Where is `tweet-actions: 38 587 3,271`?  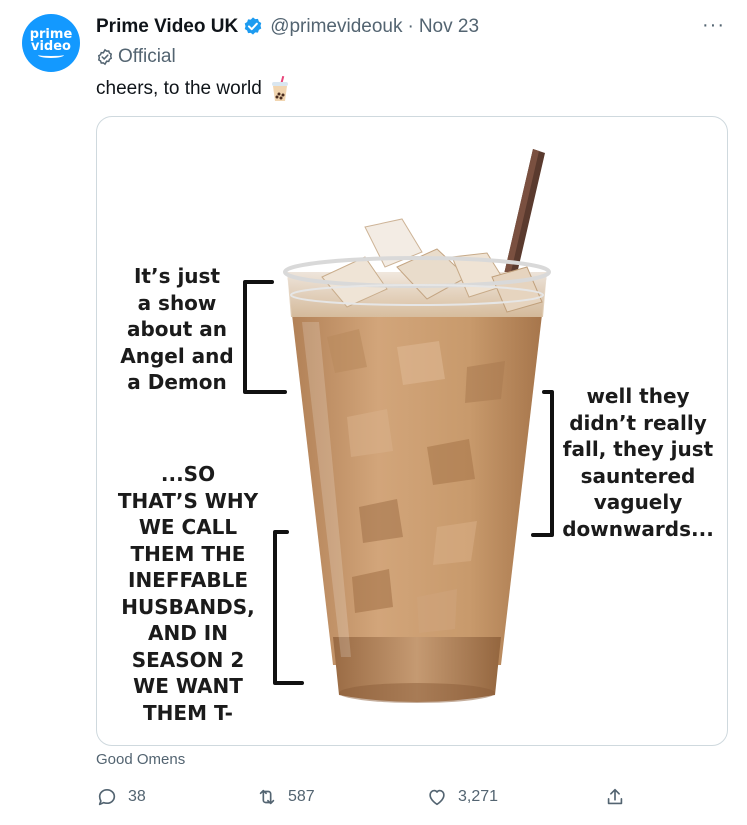 tweet-actions: 38 587 3,271 is located at coordinates (366, 801).